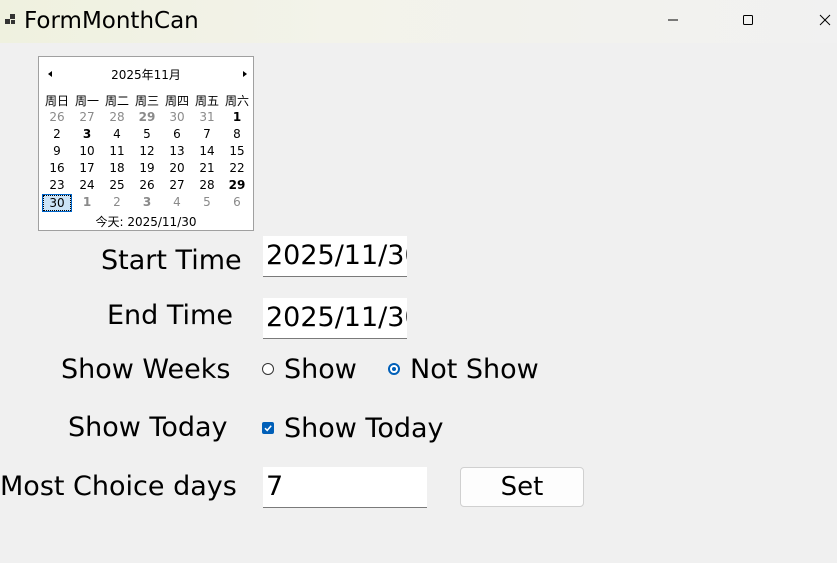  I want to click on maximize-icon, so click(748, 20).